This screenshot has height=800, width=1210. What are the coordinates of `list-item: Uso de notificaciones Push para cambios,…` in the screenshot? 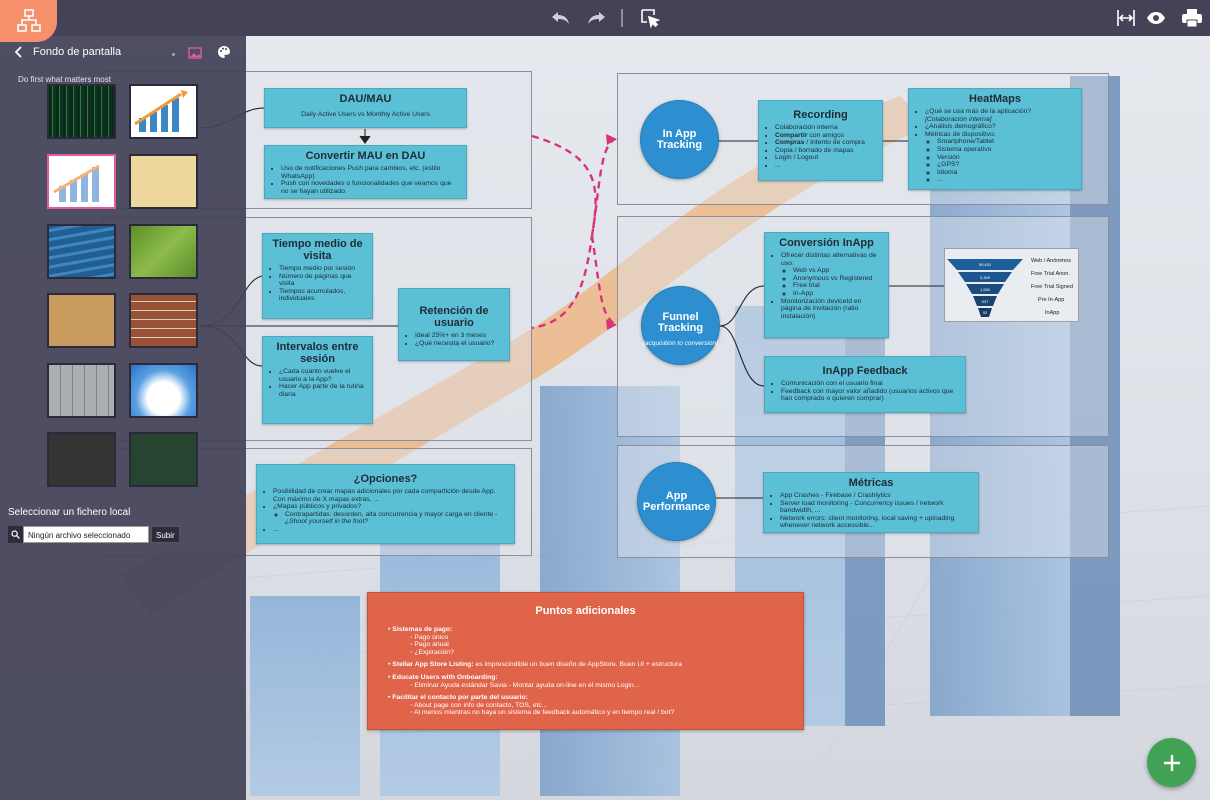 It's located at (370, 172).